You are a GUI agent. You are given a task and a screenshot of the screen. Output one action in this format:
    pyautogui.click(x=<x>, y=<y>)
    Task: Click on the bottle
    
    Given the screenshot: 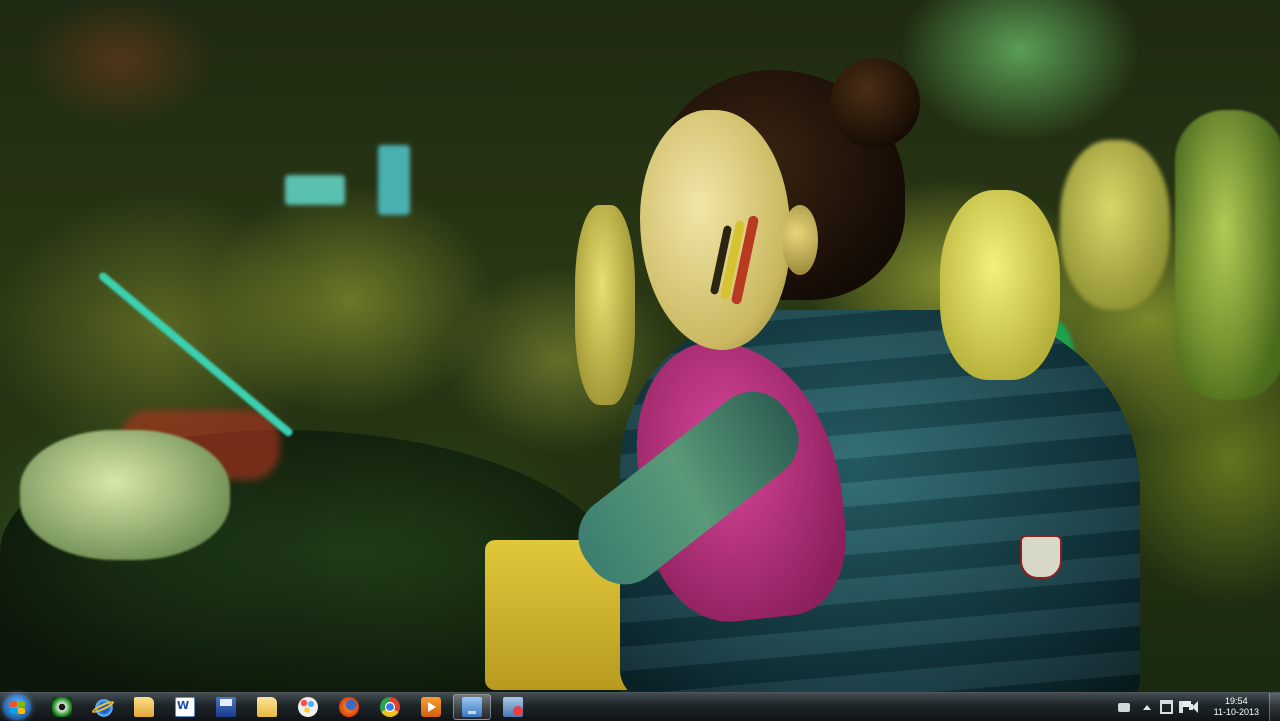 What is the action you would take?
    pyautogui.click(x=1227, y=255)
    